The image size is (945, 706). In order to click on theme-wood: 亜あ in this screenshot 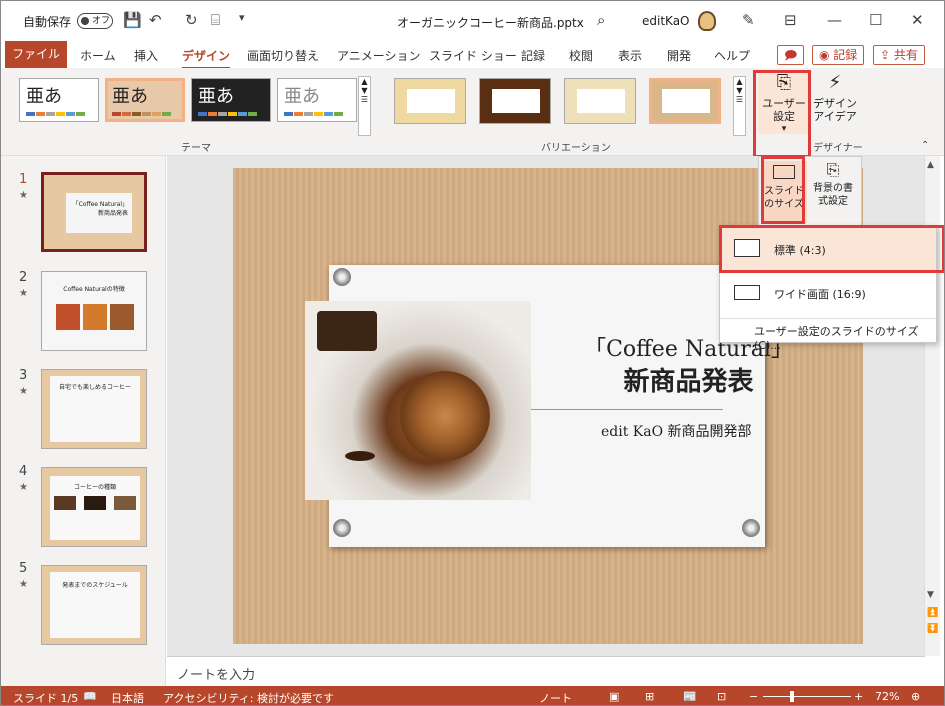, I will do `click(145, 100)`.